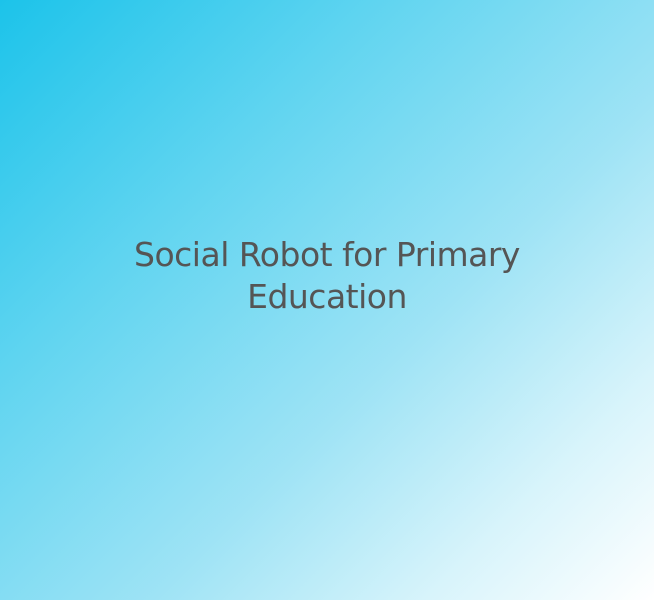 This screenshot has width=654, height=600. What do you see at coordinates (327, 276) in the screenshot?
I see `slide-title: Social Robot for Primary Education` at bounding box center [327, 276].